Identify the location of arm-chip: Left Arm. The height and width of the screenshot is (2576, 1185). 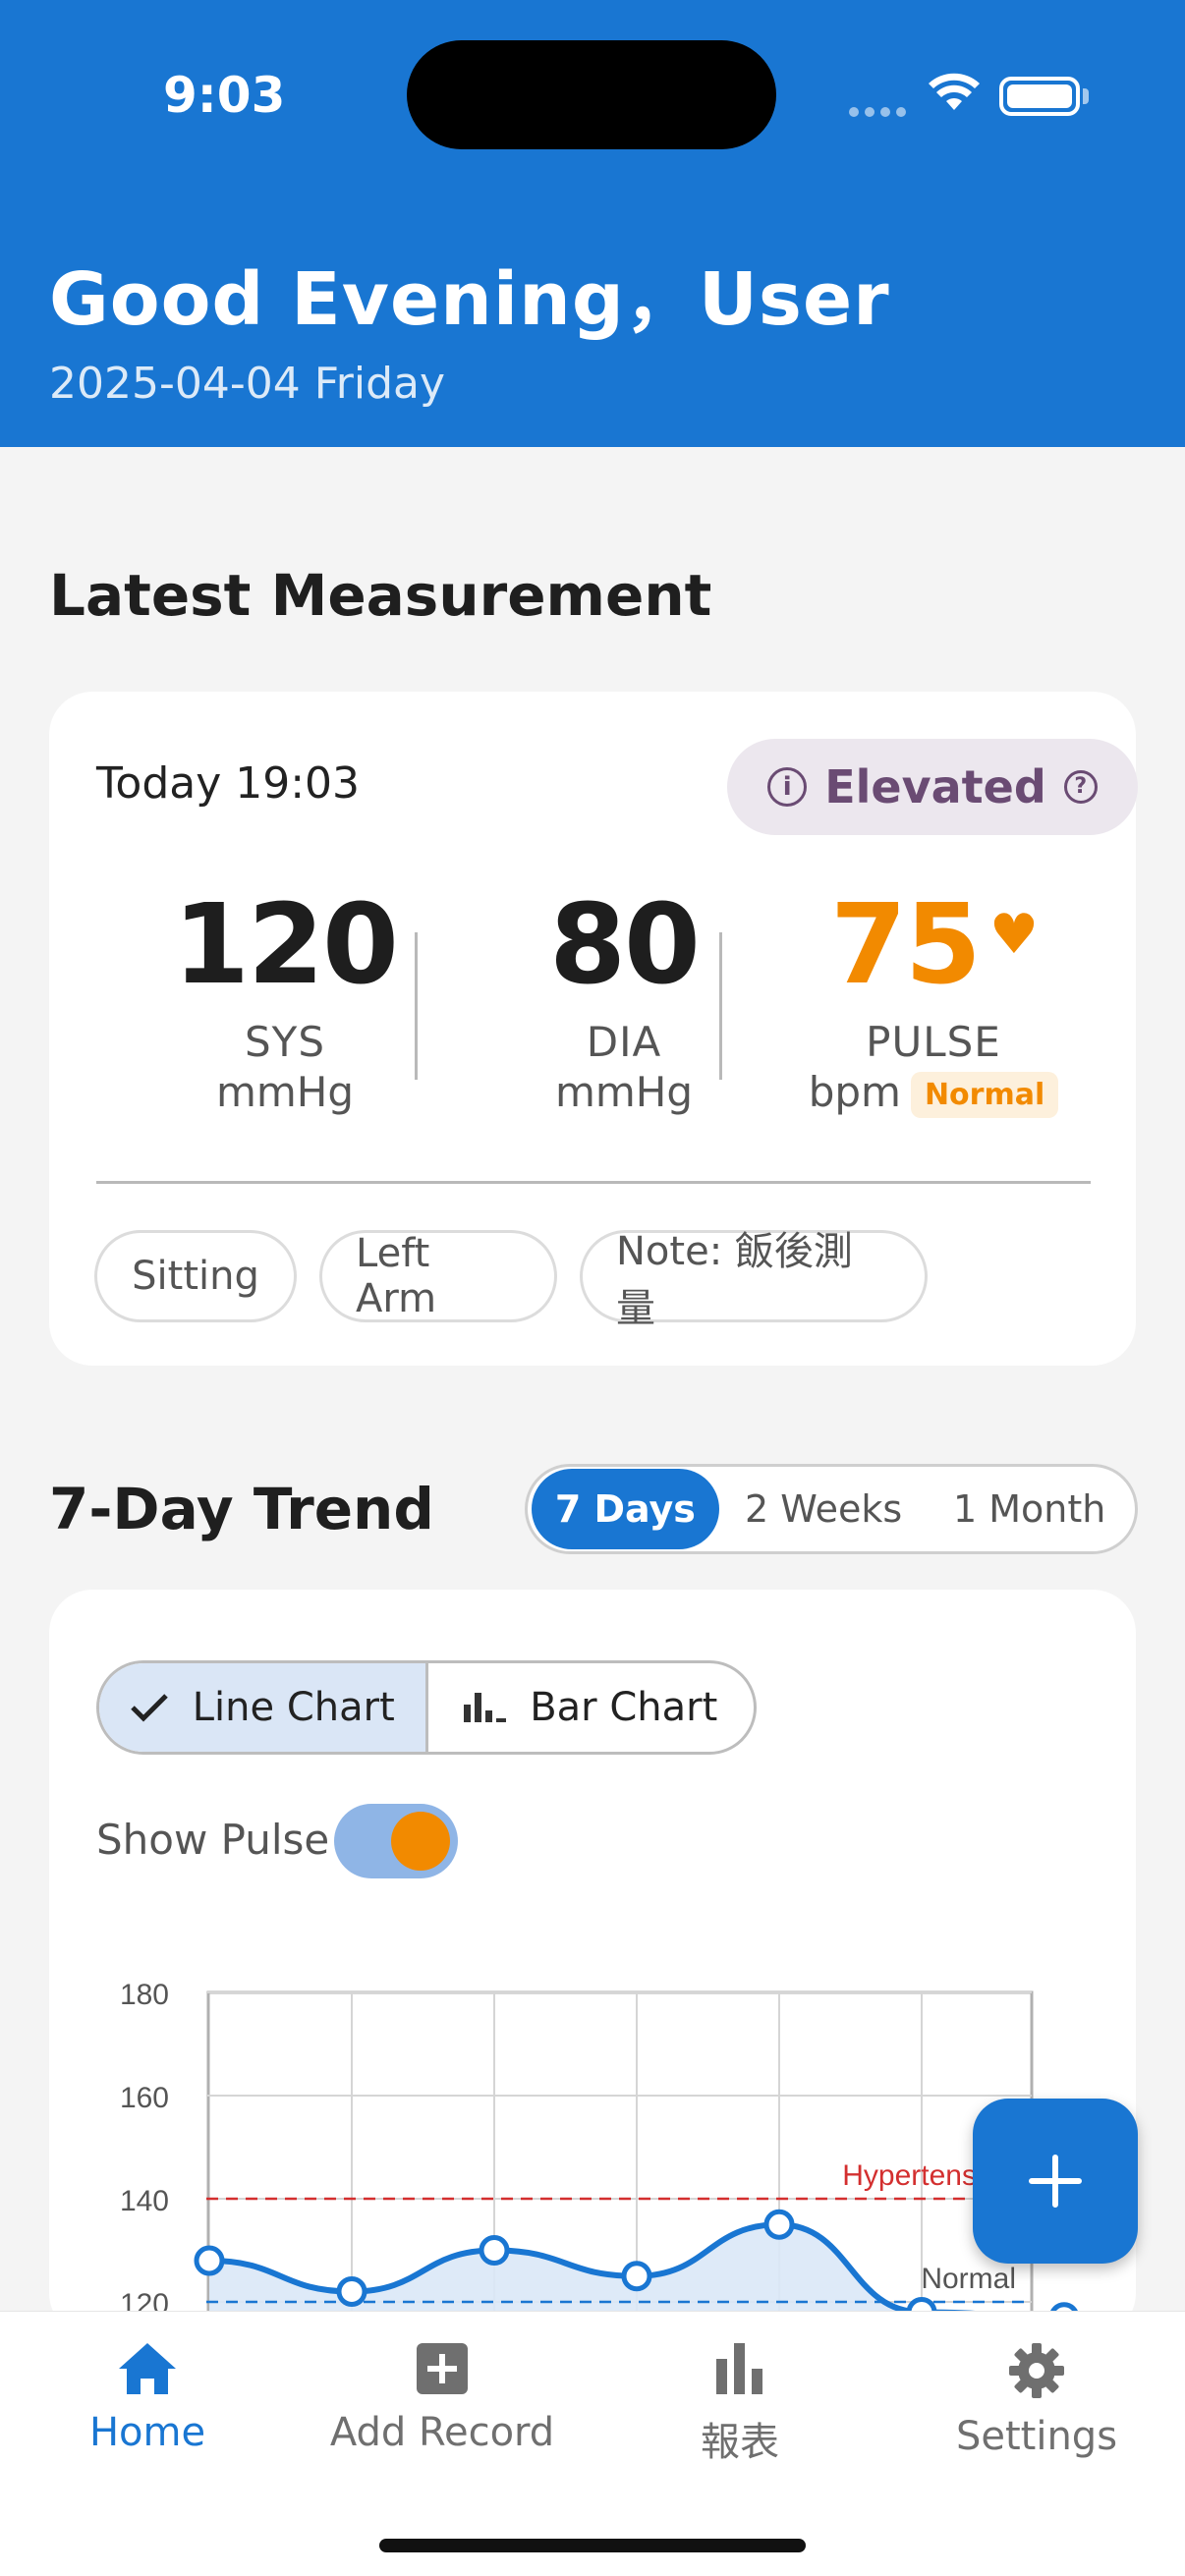
(438, 1276).